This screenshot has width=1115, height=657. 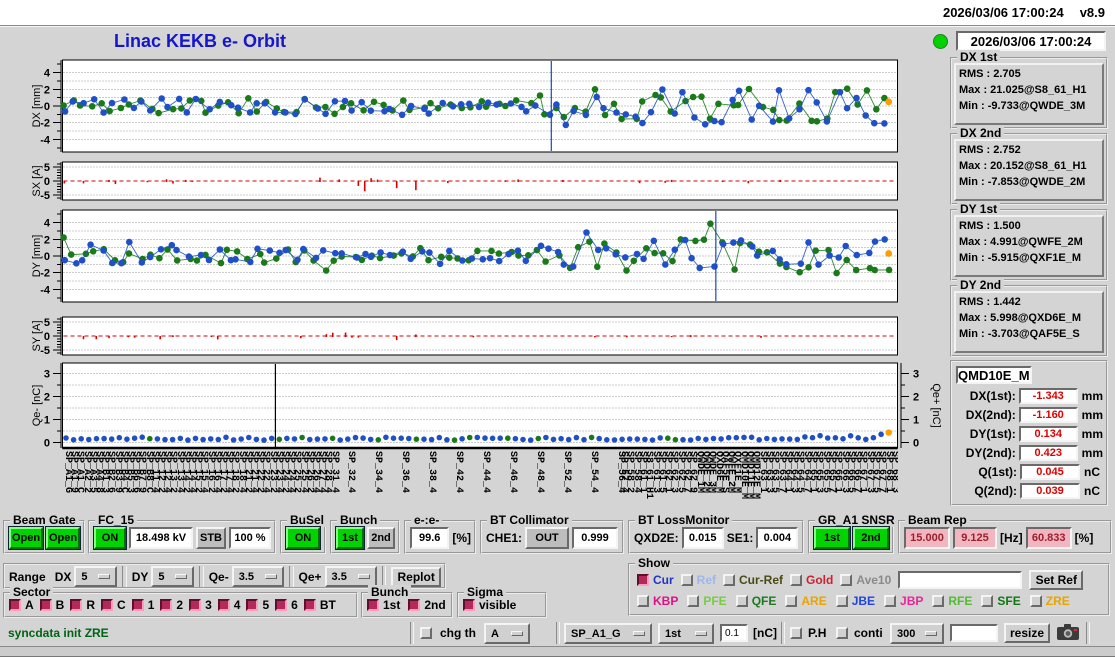 I want to click on sector-check-b: B, so click(x=51, y=605).